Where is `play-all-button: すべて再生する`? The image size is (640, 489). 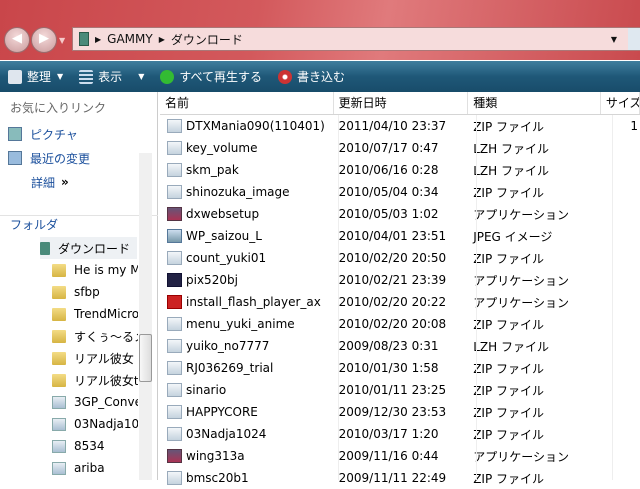 play-all-button: すべて再生する is located at coordinates (211, 76).